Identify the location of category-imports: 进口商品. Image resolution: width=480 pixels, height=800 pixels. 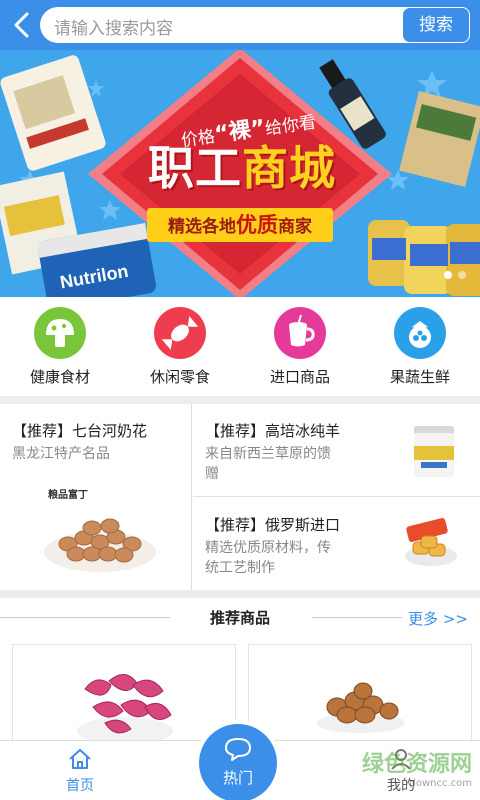
(300, 347).